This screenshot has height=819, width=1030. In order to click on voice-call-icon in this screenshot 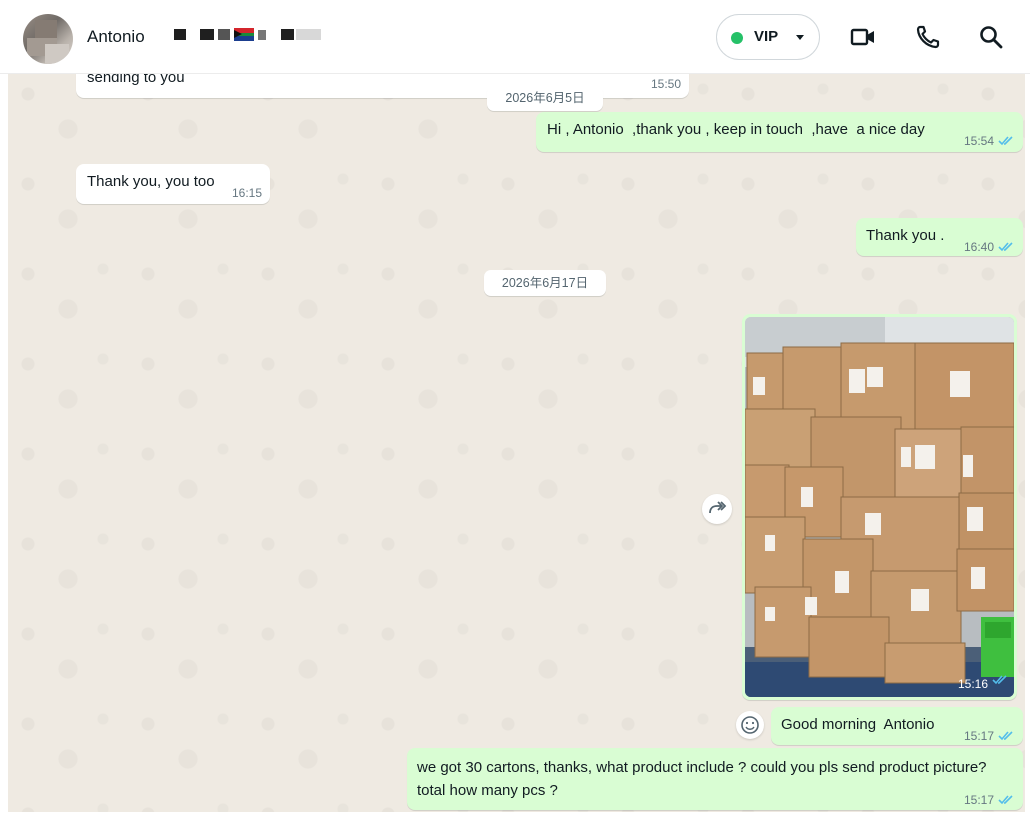, I will do `click(928, 37)`.